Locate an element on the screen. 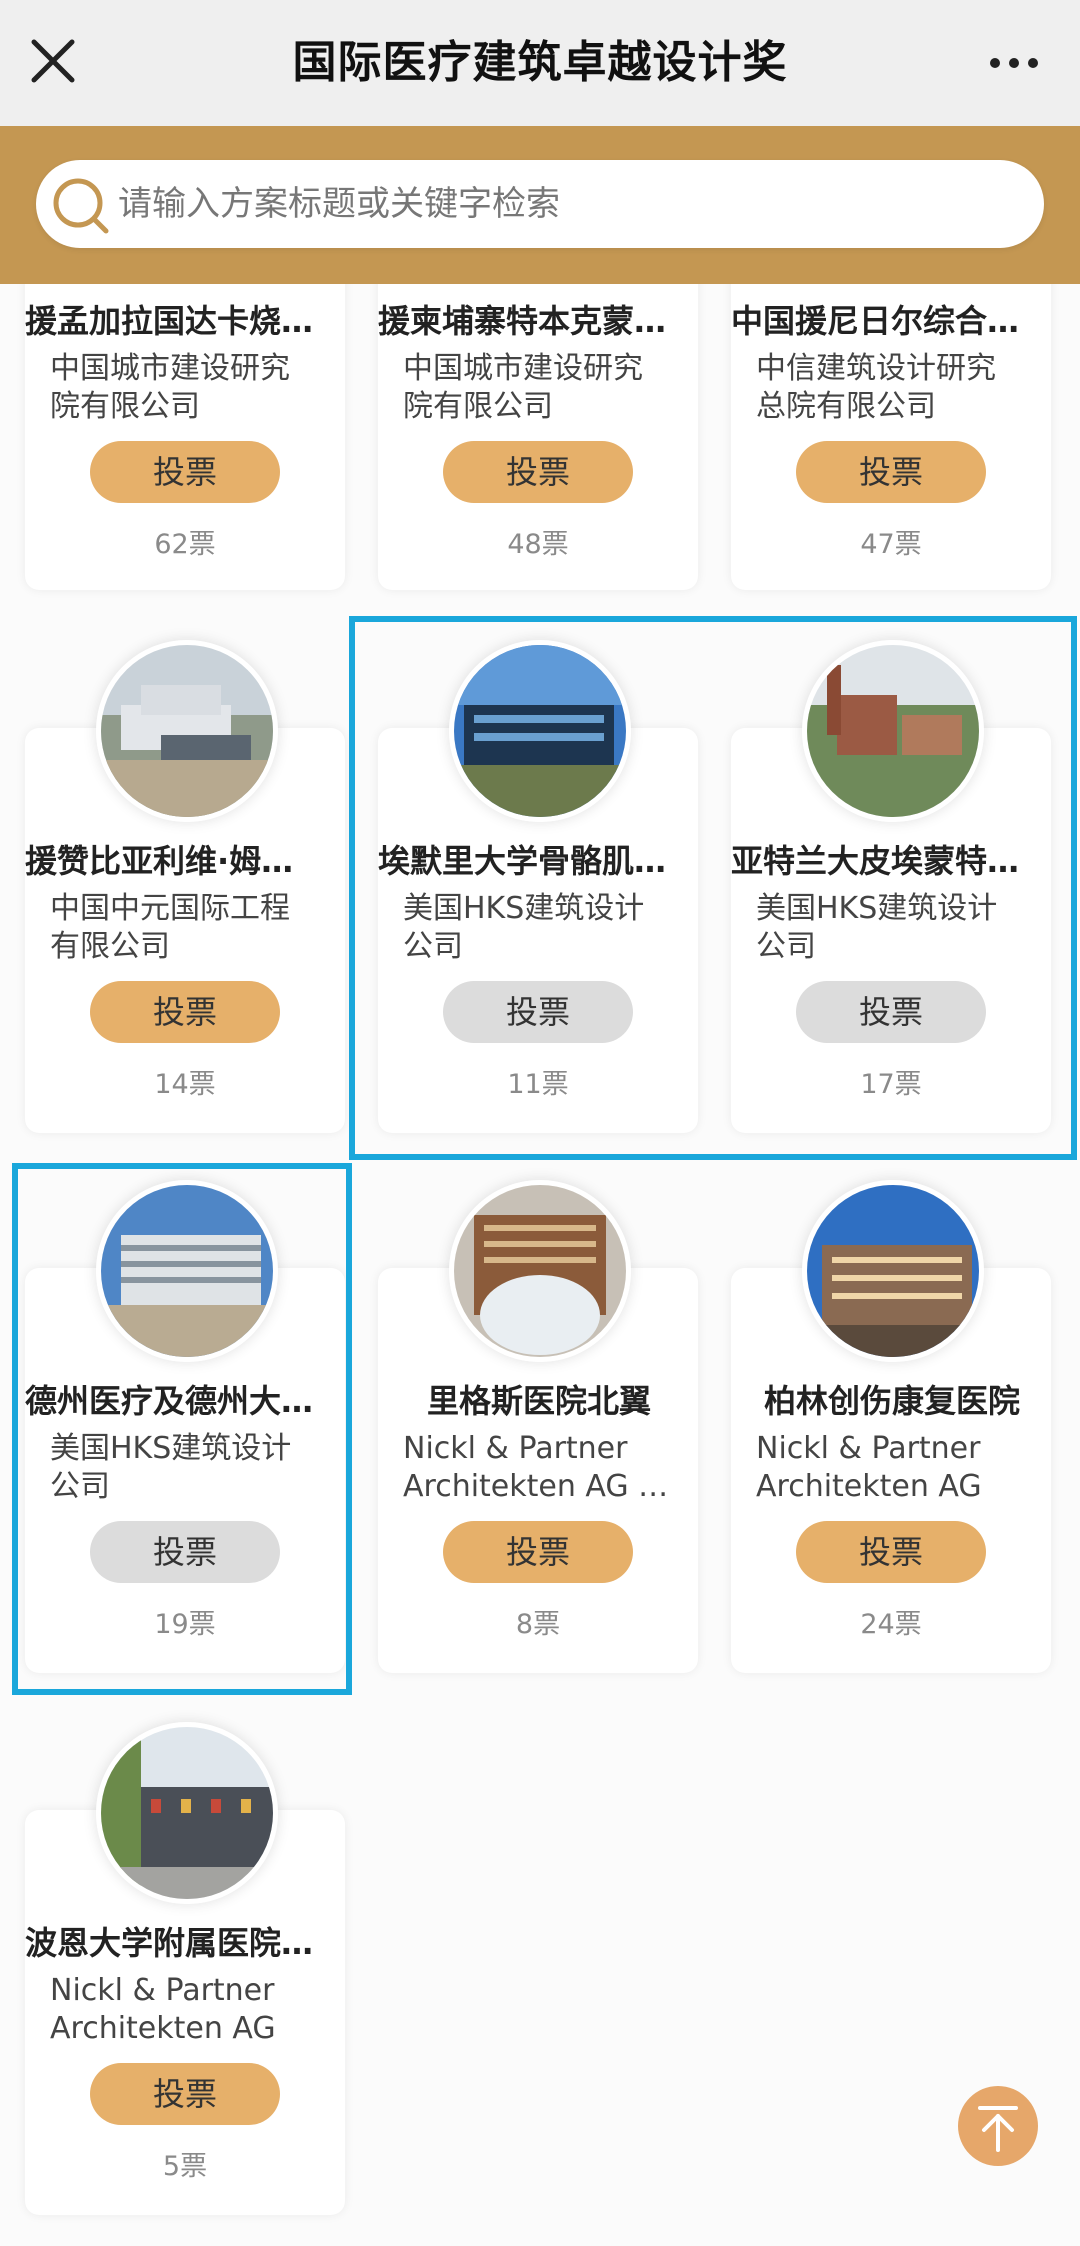 The width and height of the screenshot is (1080, 2246). more-icon is located at coordinates (1018, 63).